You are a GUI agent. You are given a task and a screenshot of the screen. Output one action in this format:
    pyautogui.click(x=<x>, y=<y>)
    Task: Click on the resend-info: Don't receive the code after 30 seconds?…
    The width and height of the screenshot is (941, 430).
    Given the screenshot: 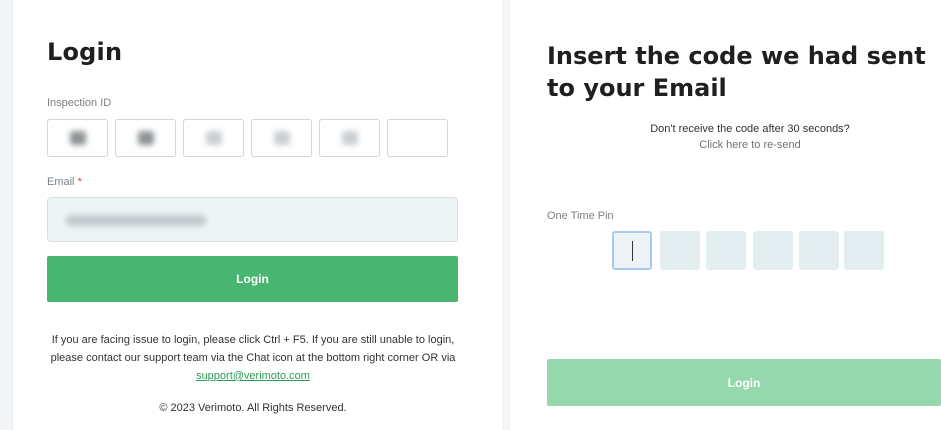 What is the action you would take?
    pyautogui.click(x=740, y=137)
    